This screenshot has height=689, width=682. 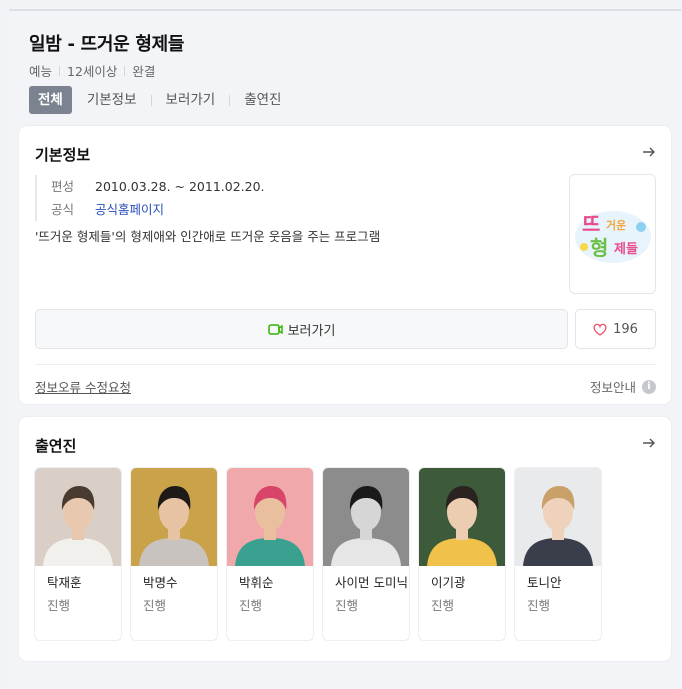 What do you see at coordinates (625, 329) in the screenshot?
I see `like-count: 196` at bounding box center [625, 329].